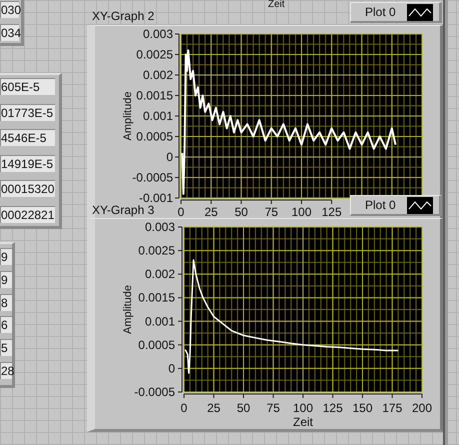  I want to click on numeric-indicator: 034, so click(9, 32).